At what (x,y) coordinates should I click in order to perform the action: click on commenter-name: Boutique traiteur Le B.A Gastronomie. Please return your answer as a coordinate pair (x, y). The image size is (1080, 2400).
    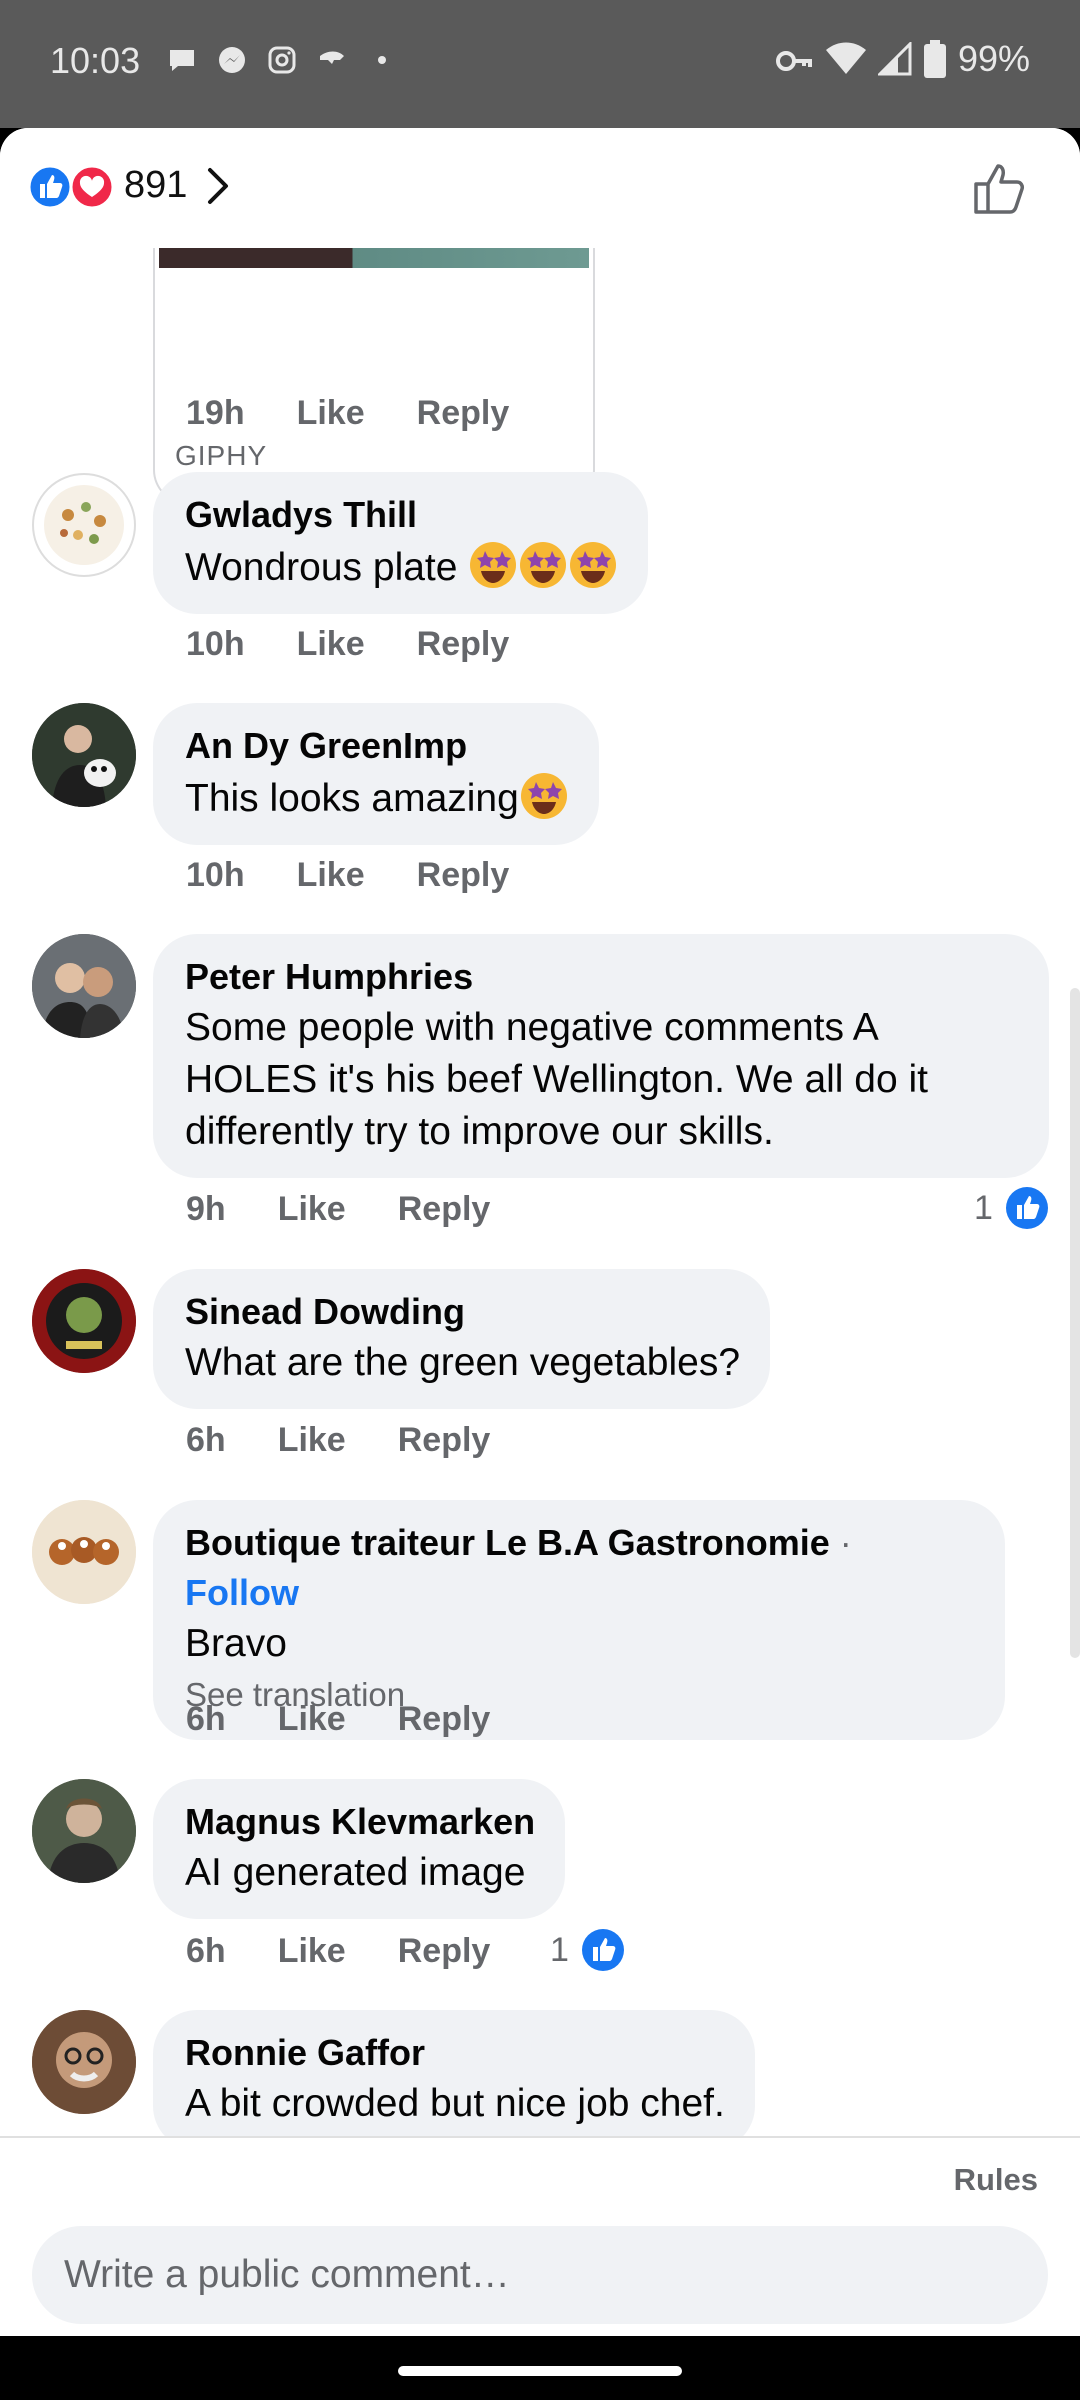
    Looking at the image, I should click on (507, 1542).